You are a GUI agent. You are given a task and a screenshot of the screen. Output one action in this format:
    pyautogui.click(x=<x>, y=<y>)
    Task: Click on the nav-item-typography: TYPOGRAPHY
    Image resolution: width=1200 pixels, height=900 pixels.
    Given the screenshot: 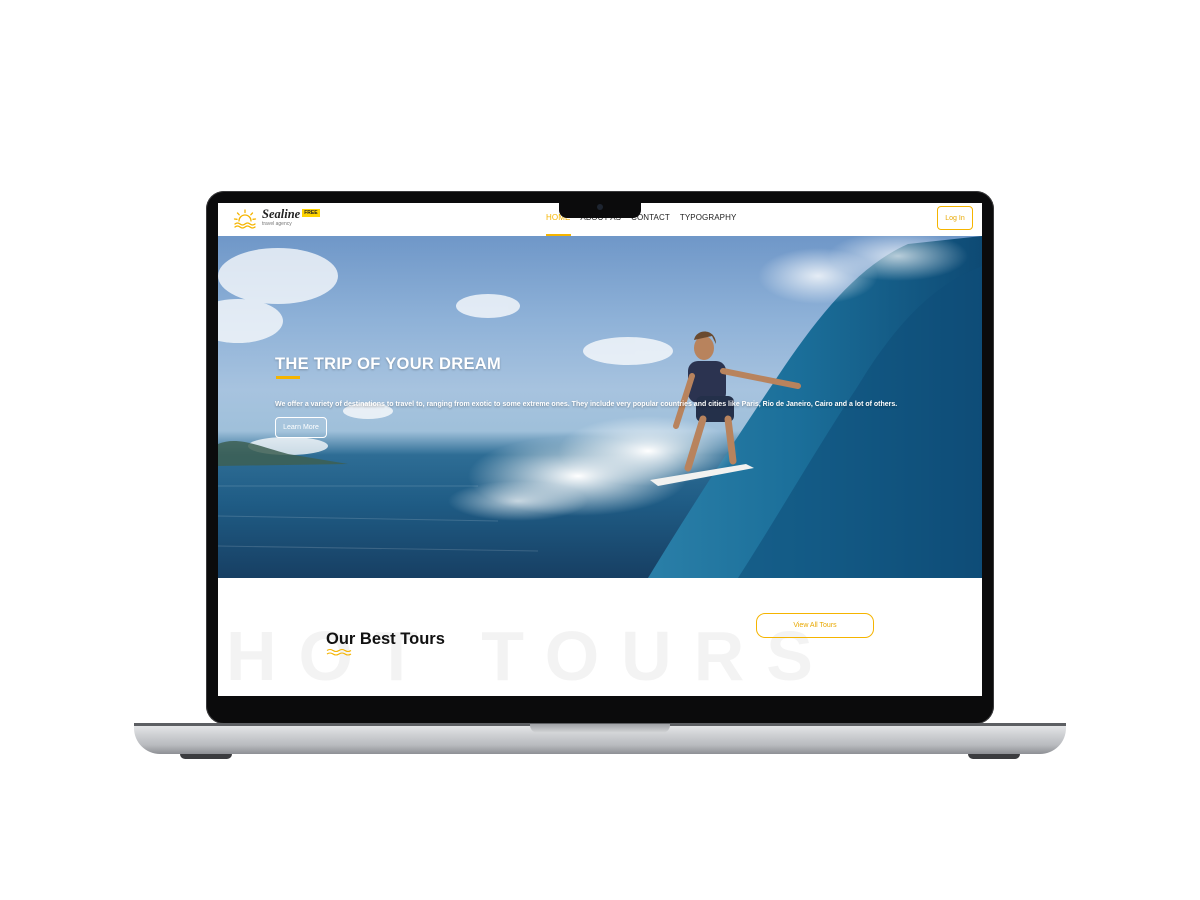 What is the action you would take?
    pyautogui.click(x=708, y=217)
    